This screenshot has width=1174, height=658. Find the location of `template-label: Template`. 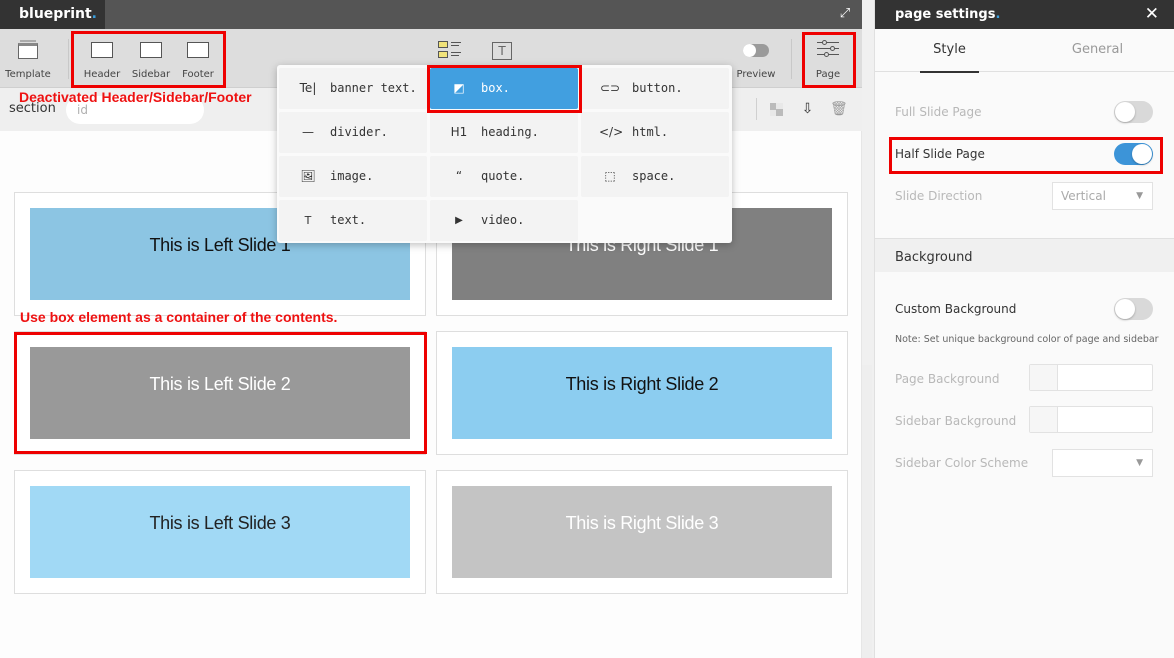

template-label: Template is located at coordinates (28, 74).